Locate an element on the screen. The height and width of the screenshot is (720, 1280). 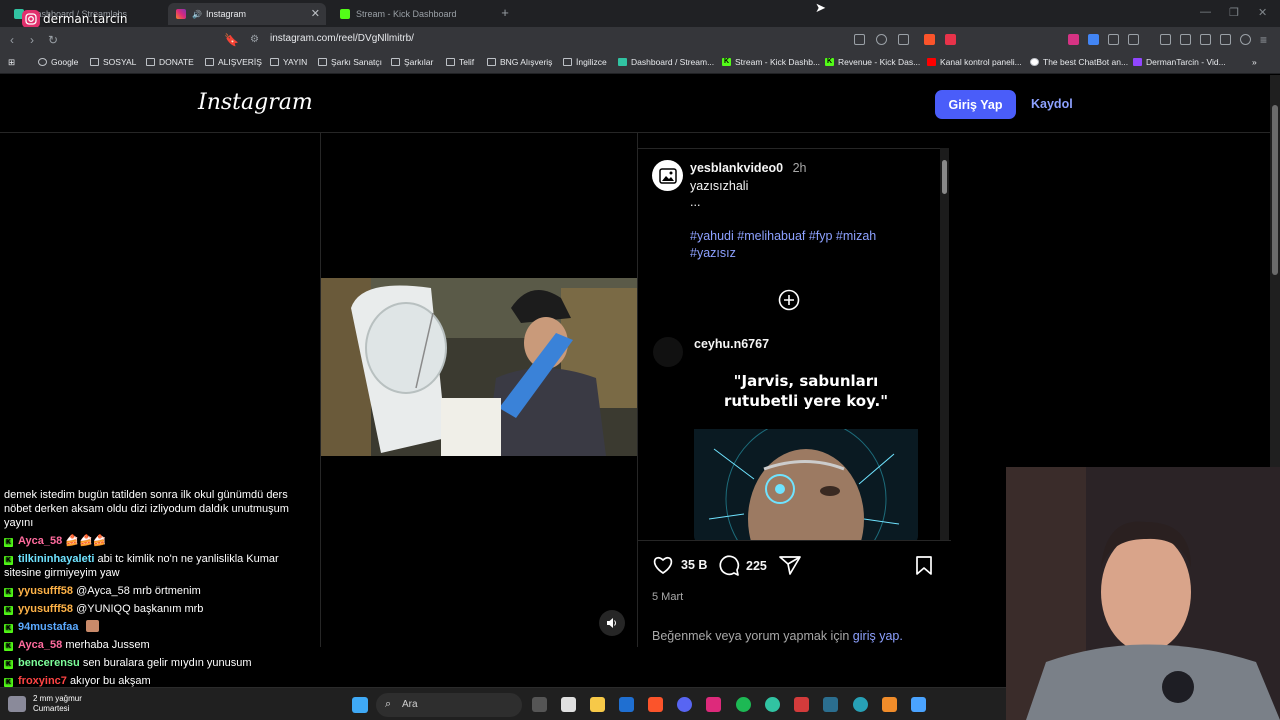
bookmark-sarkilar: Şarkılar is located at coordinates (412, 62).